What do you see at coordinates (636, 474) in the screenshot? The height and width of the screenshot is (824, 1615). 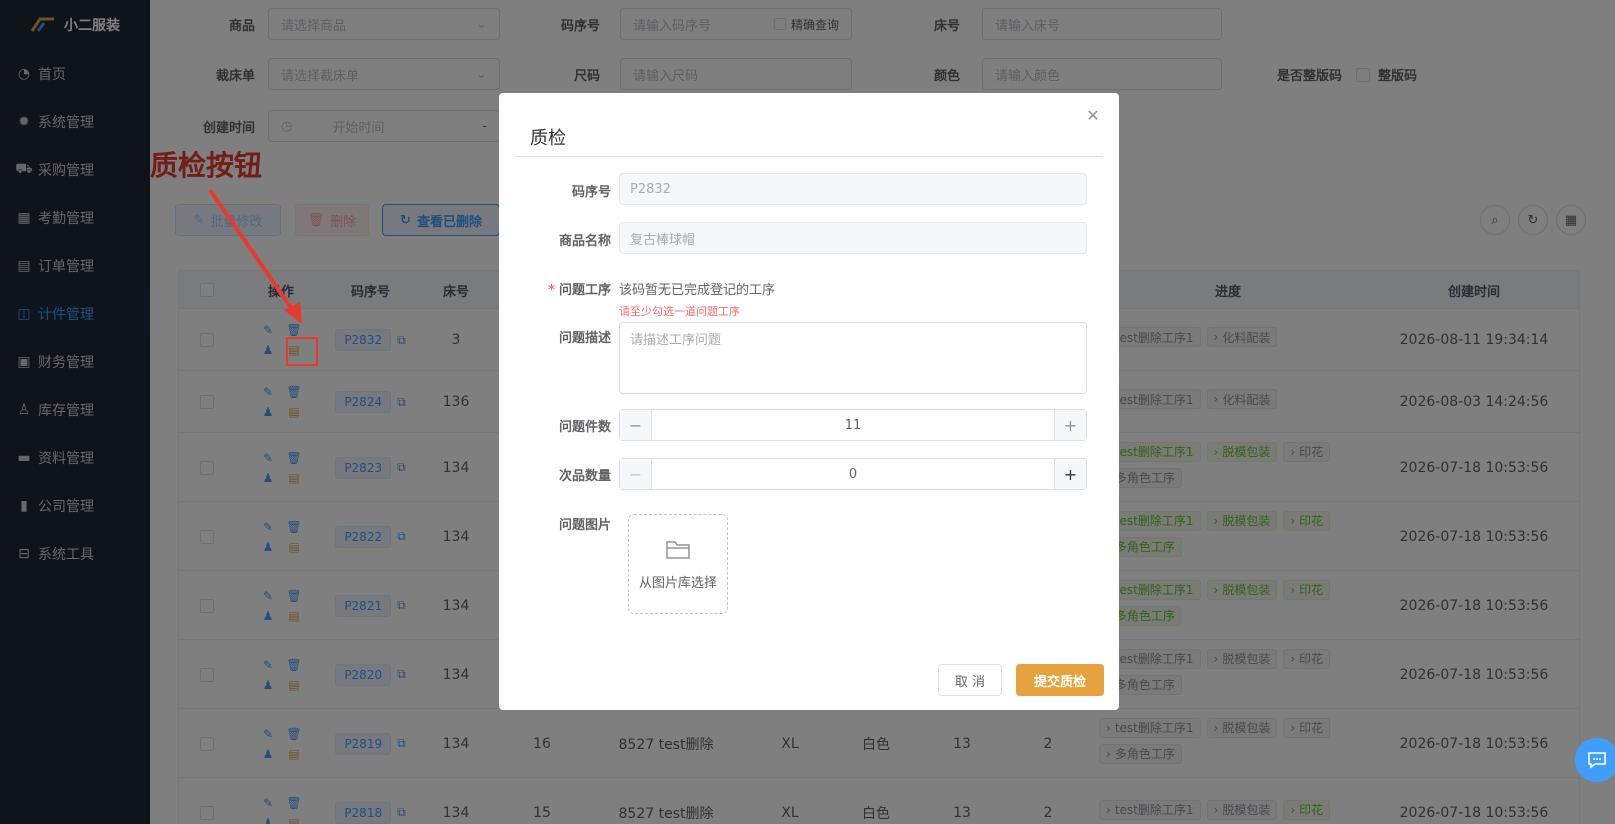 I see `defect-decrement-button: −` at bounding box center [636, 474].